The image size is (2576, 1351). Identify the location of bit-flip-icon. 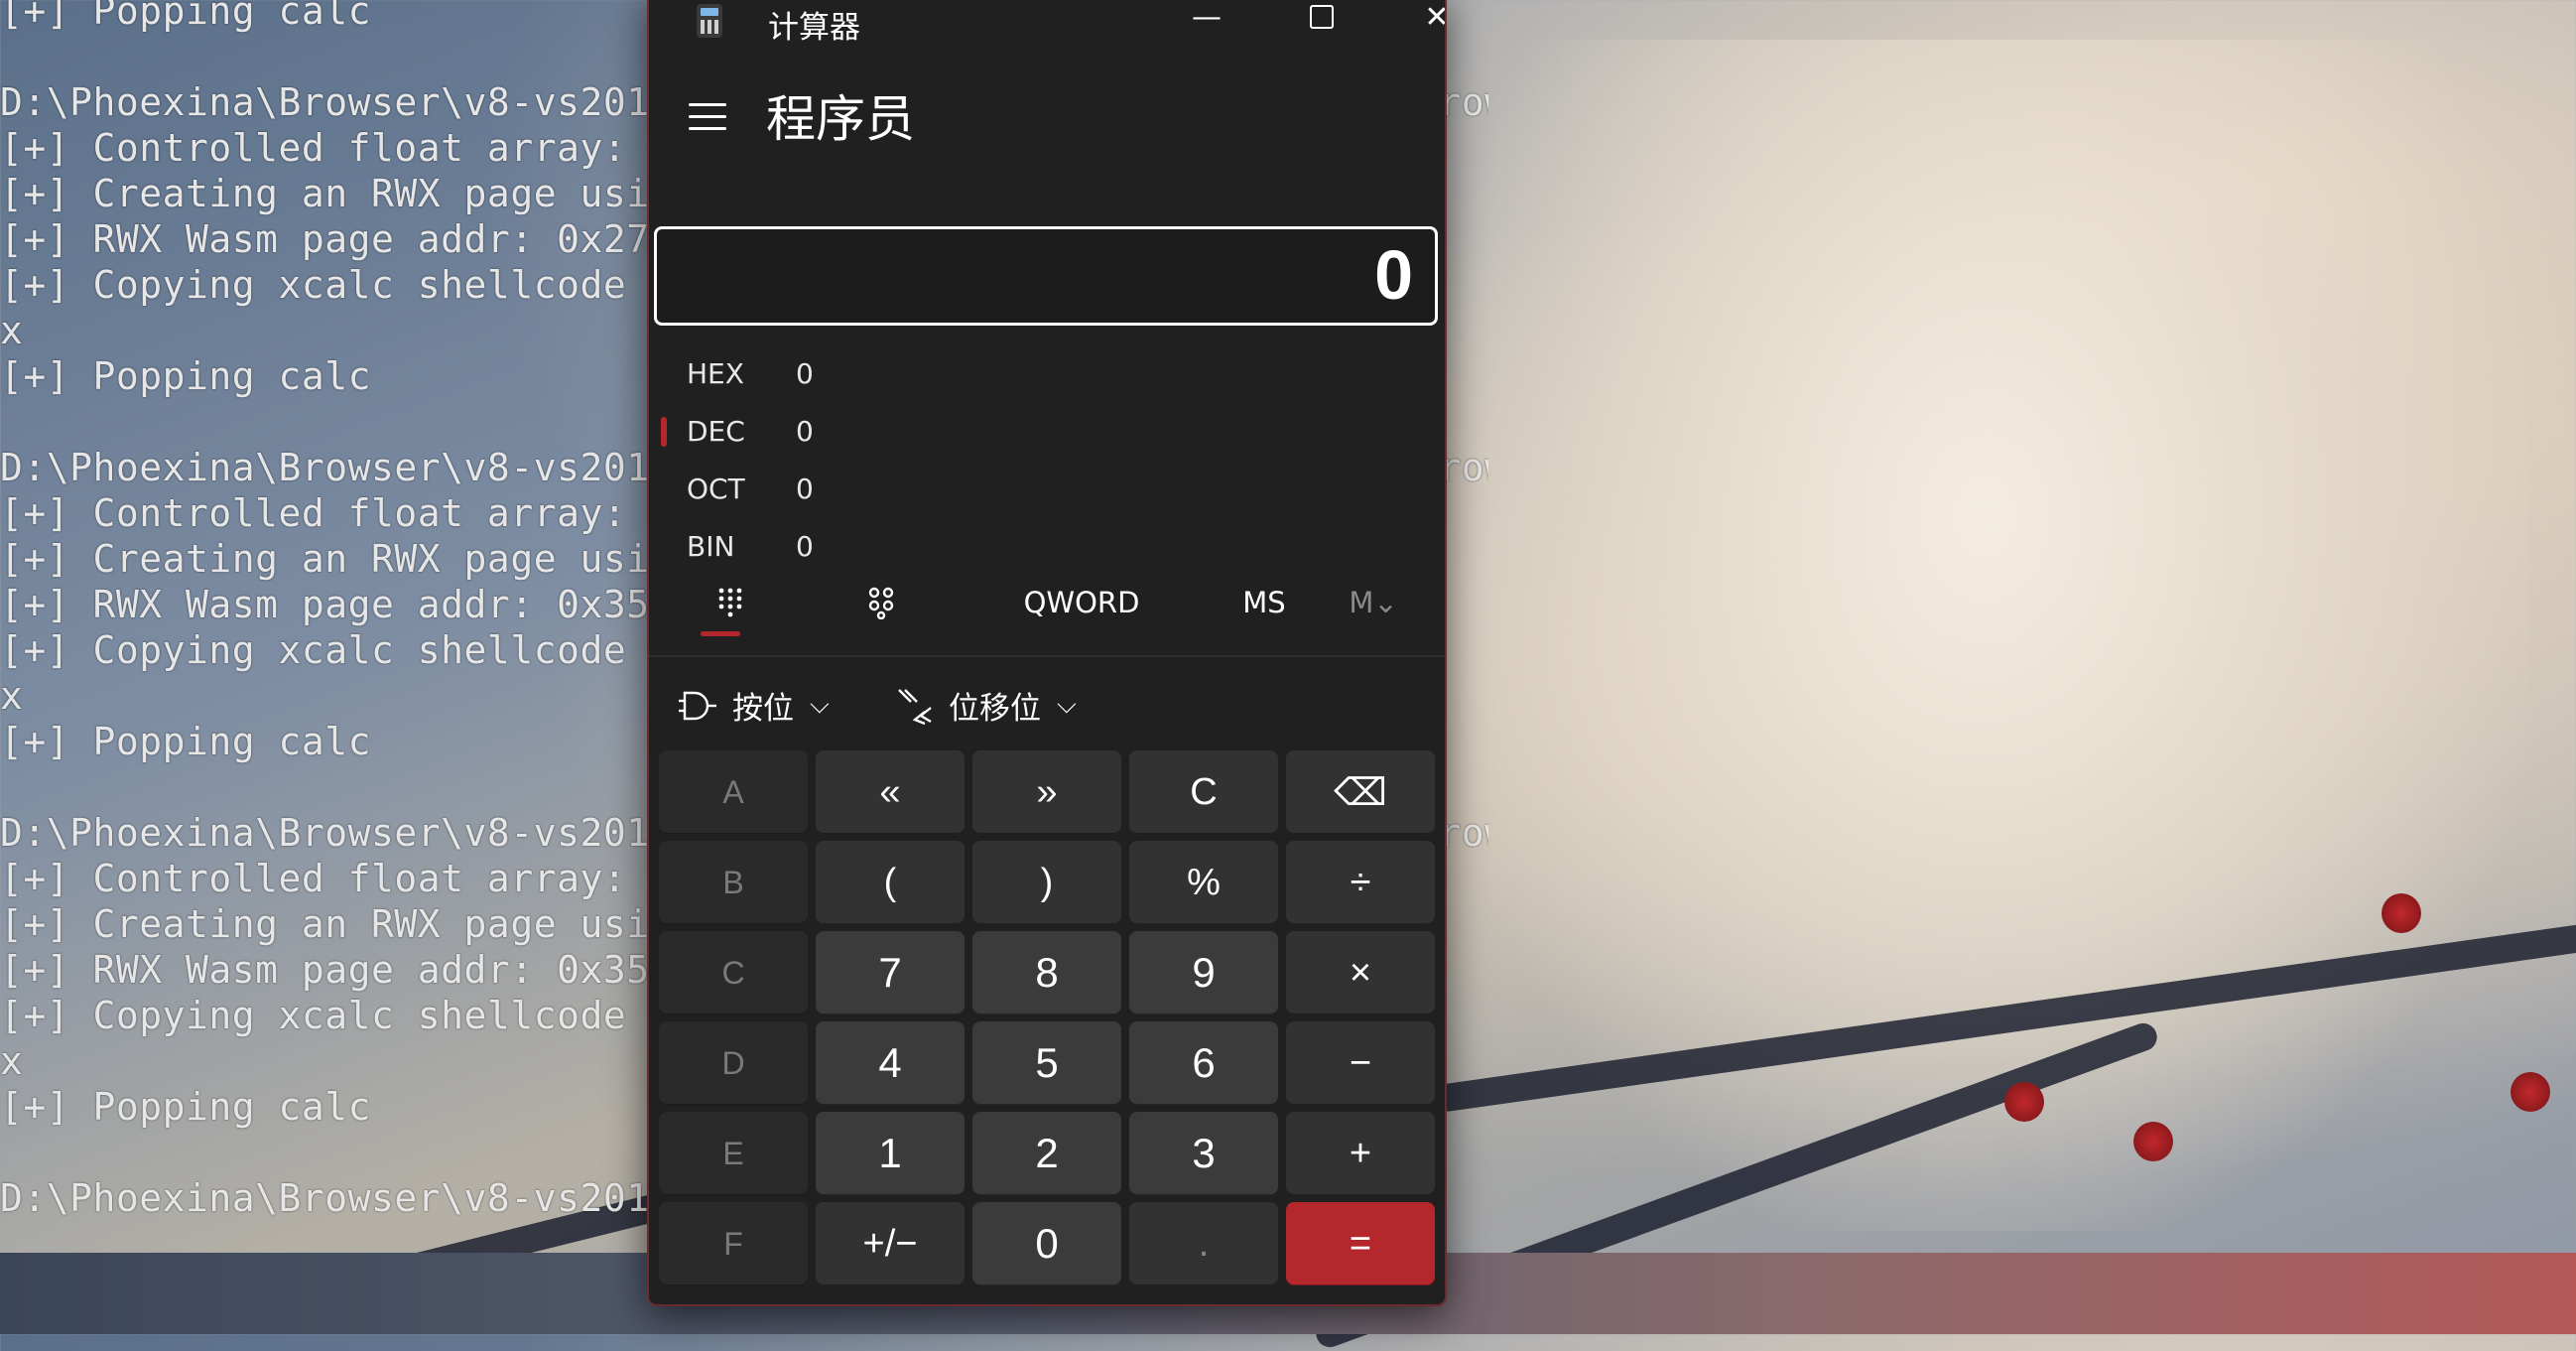
(881, 603).